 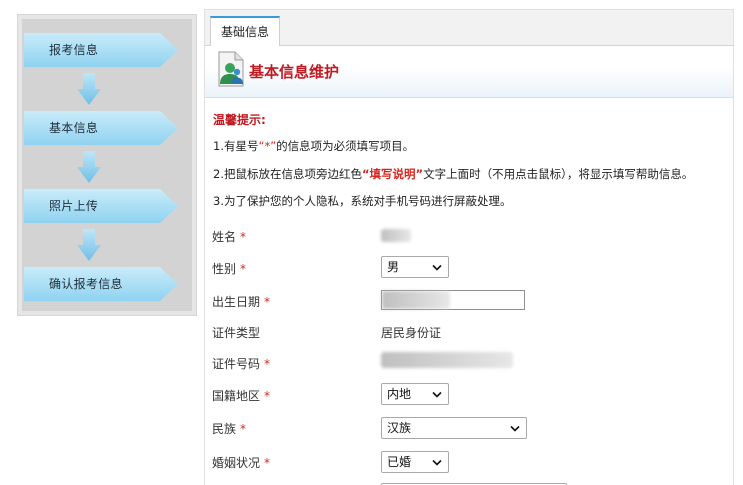 I want to click on ethnic-select: 汉族, so click(x=454, y=428).